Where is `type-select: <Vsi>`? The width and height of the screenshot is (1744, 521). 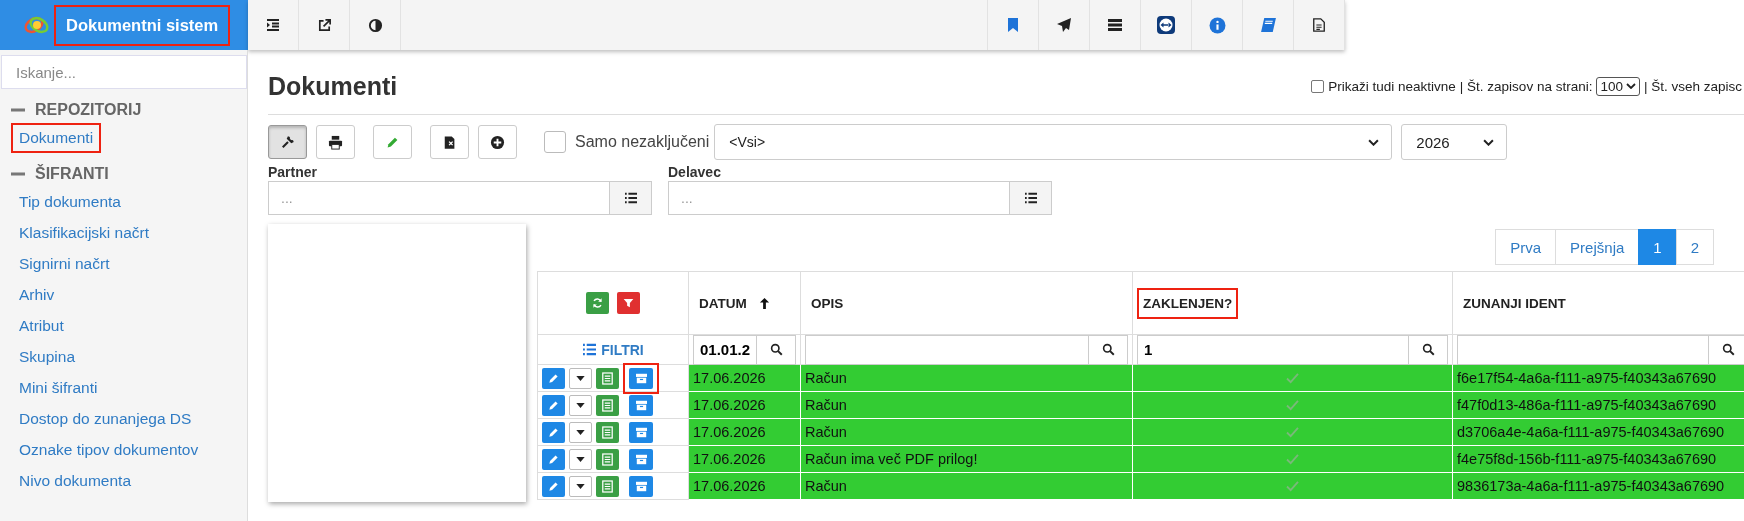 type-select: <Vsi> is located at coordinates (1053, 142).